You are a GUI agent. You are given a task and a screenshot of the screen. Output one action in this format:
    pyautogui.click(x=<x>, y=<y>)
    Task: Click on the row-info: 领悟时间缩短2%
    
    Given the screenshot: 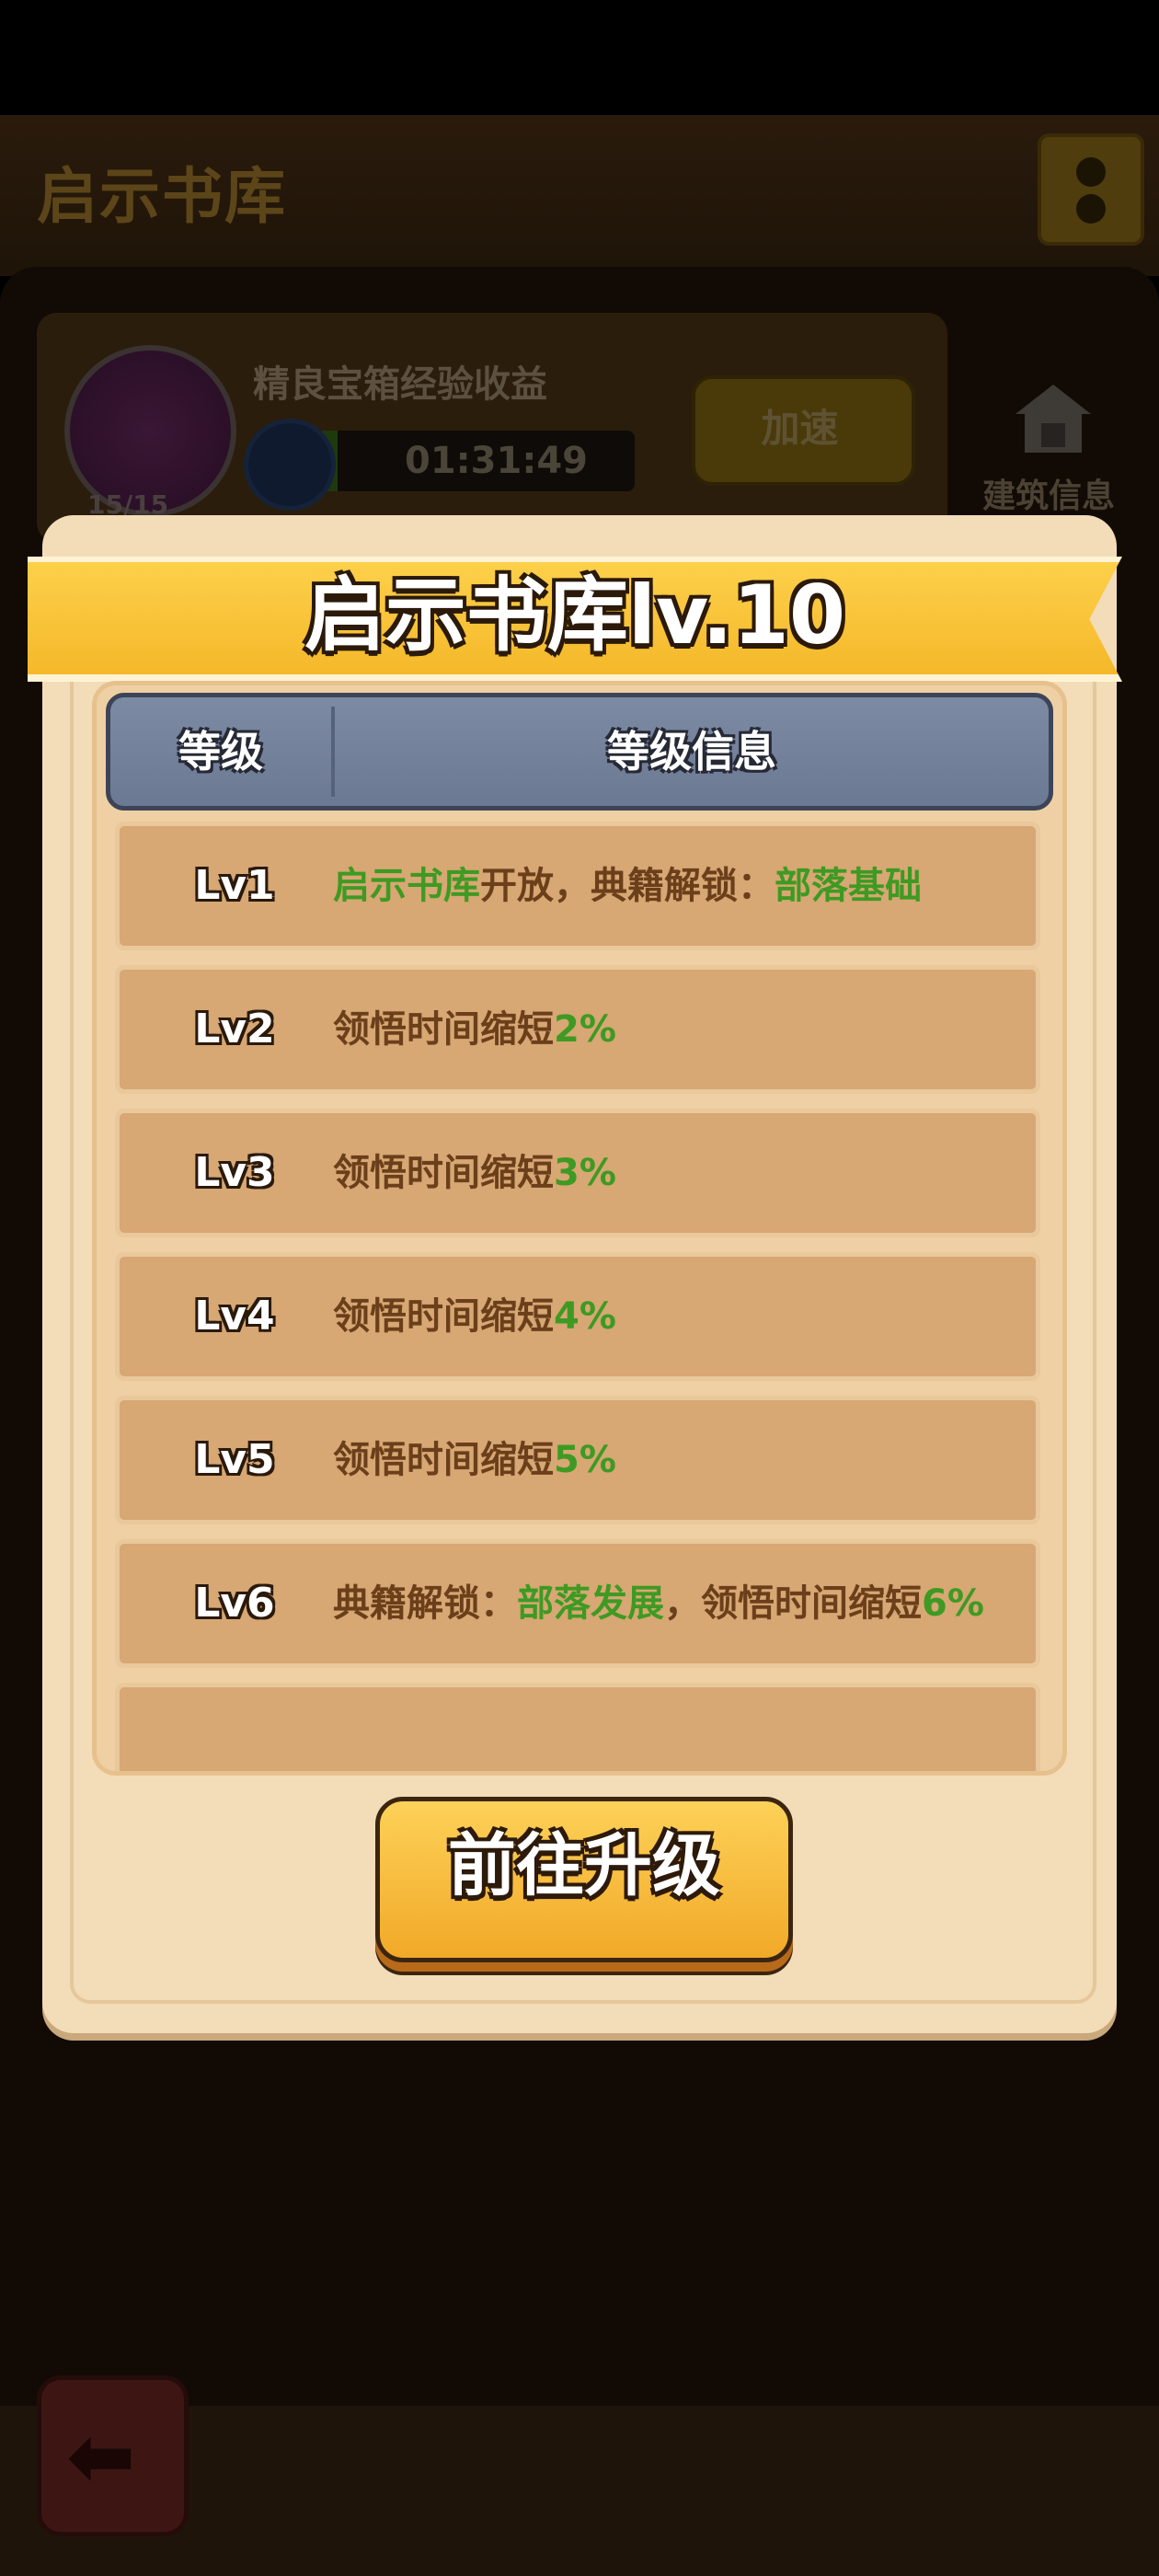 What is the action you would take?
    pyautogui.click(x=474, y=1029)
    